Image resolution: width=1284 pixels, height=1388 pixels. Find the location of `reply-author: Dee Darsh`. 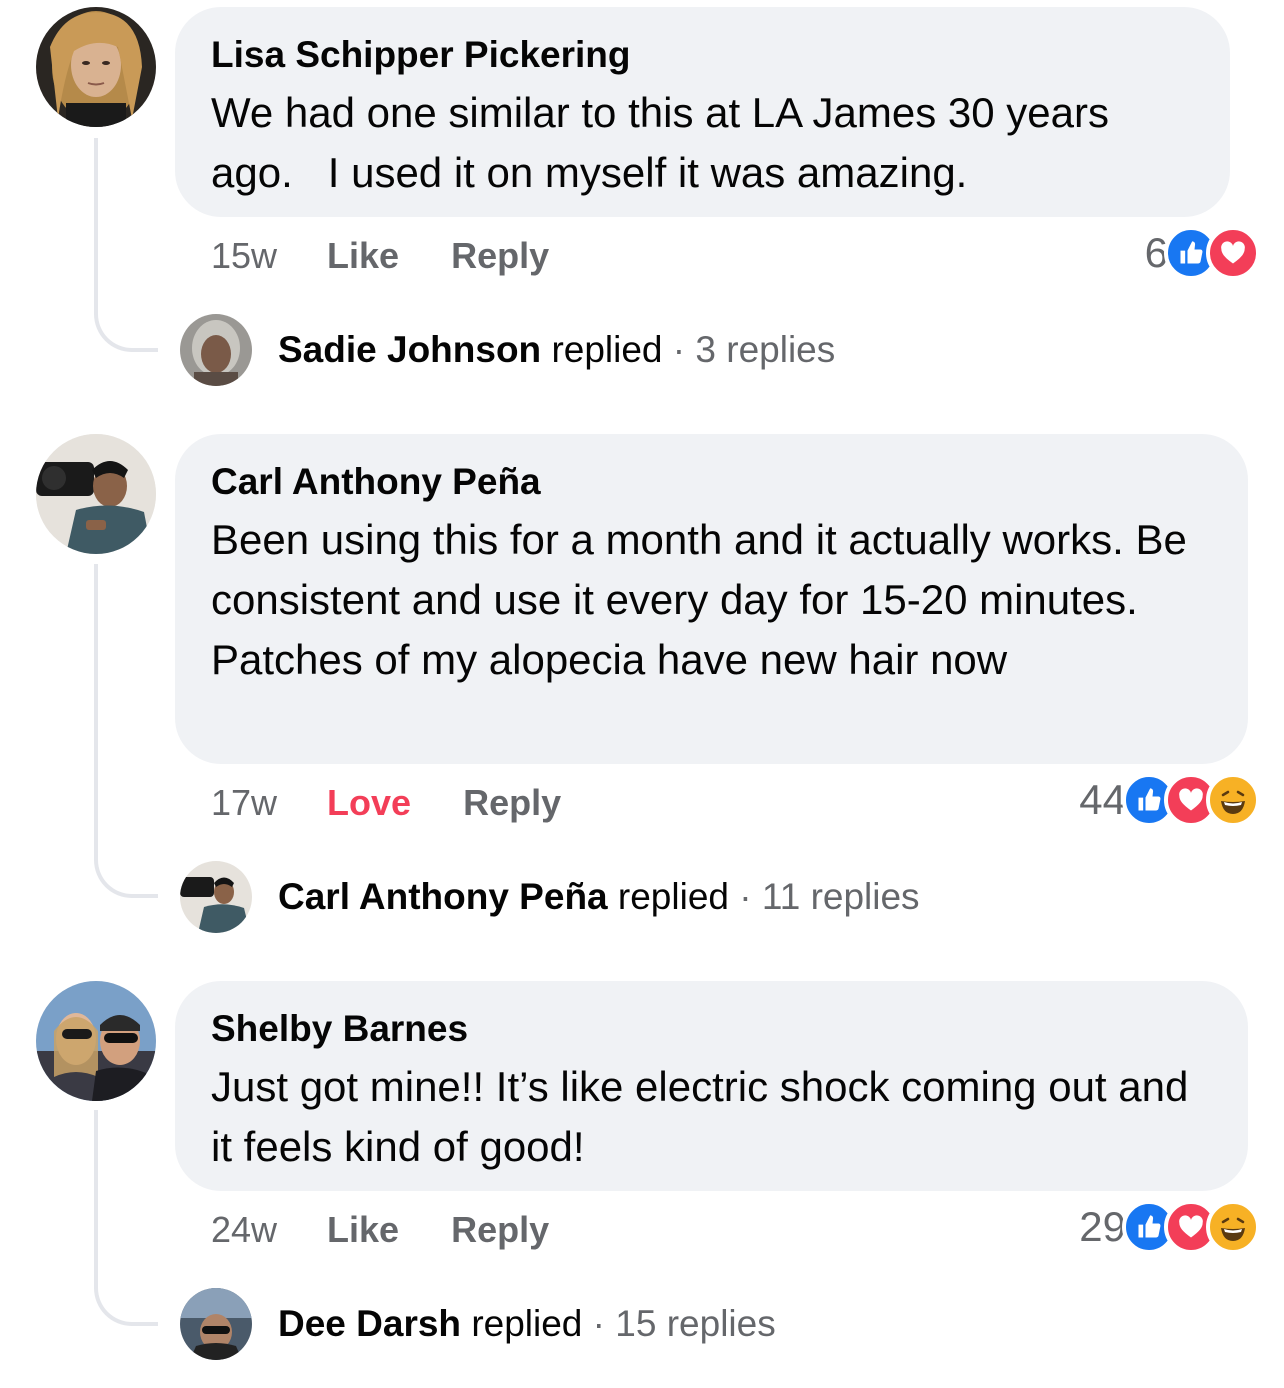

reply-author: Dee Darsh is located at coordinates (370, 1323).